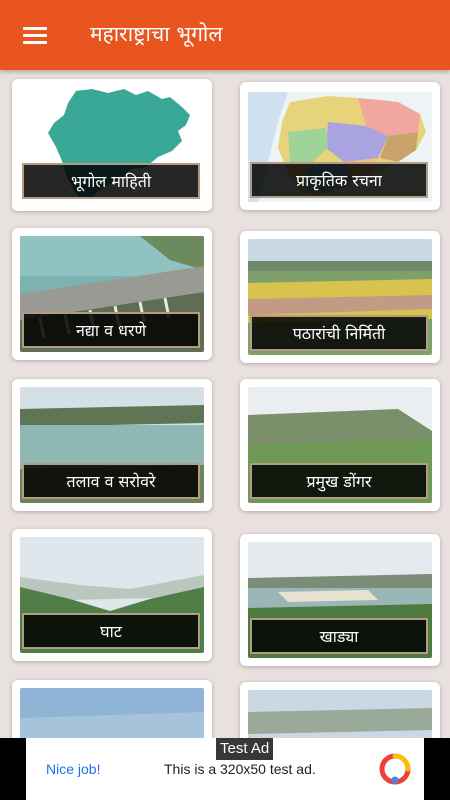 The image size is (450, 800). I want to click on ad-message: This is a 320x50 test ad., so click(240, 769).